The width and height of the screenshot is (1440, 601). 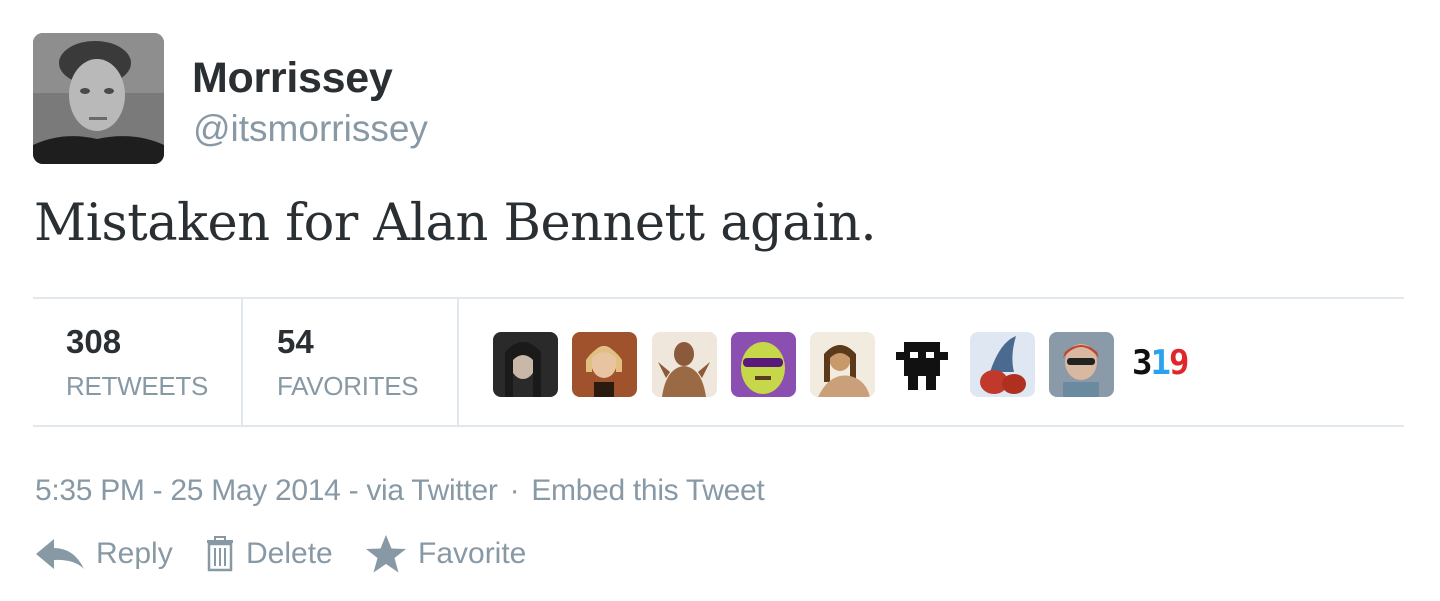 I want to click on favorites-label: FAVORITES, so click(x=348, y=386).